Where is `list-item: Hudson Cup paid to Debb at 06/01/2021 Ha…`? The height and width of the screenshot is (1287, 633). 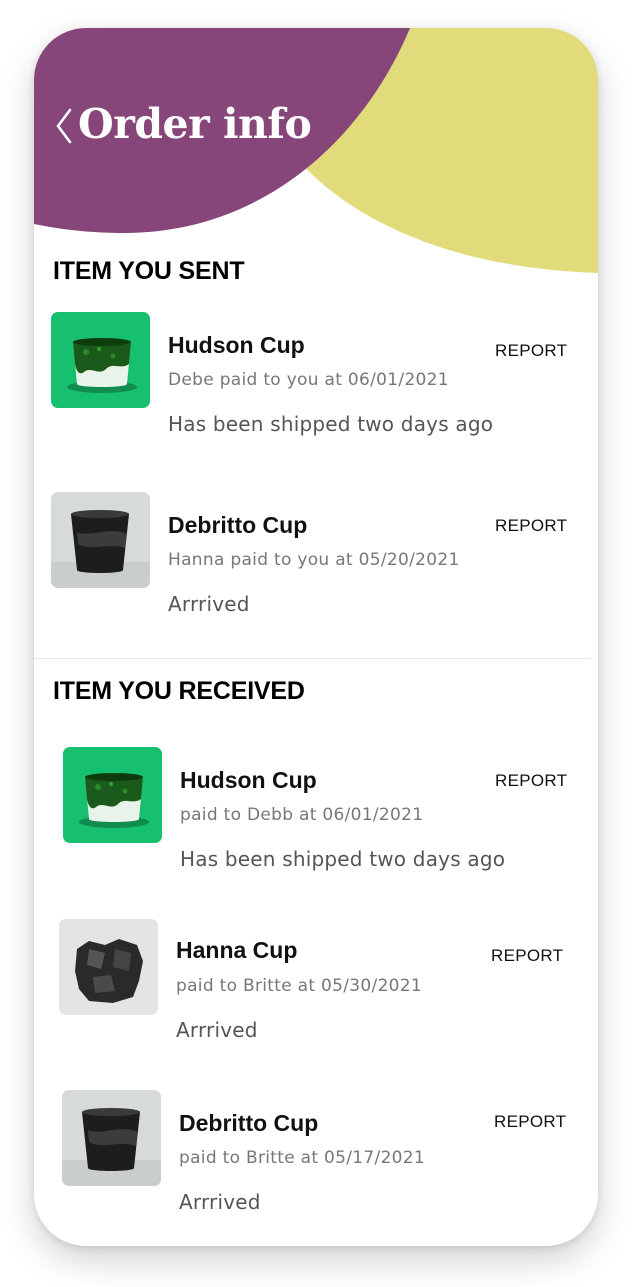 list-item: Hudson Cup paid to Debb at 06/01/2021 Ha… is located at coordinates (316, 808).